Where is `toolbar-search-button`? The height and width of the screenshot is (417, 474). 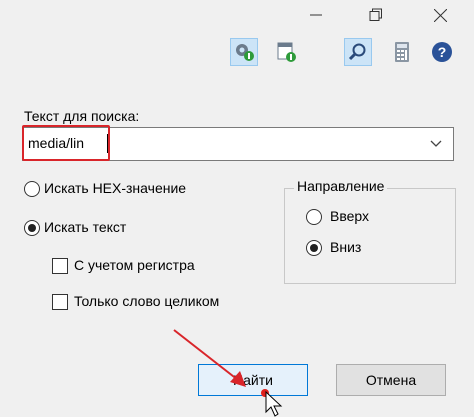 toolbar-search-button is located at coordinates (358, 52).